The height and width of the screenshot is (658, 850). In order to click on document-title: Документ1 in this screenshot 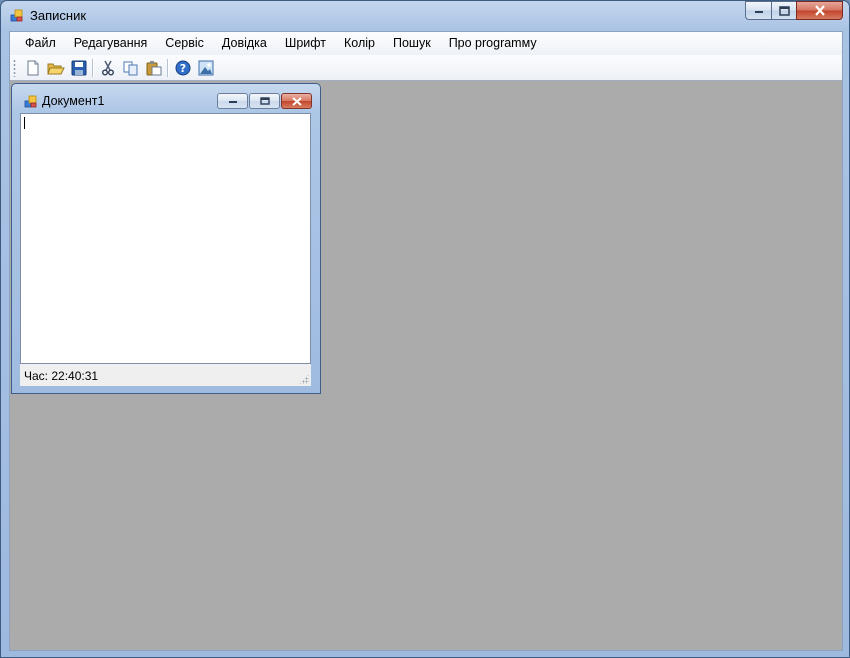, I will do `click(73, 101)`.